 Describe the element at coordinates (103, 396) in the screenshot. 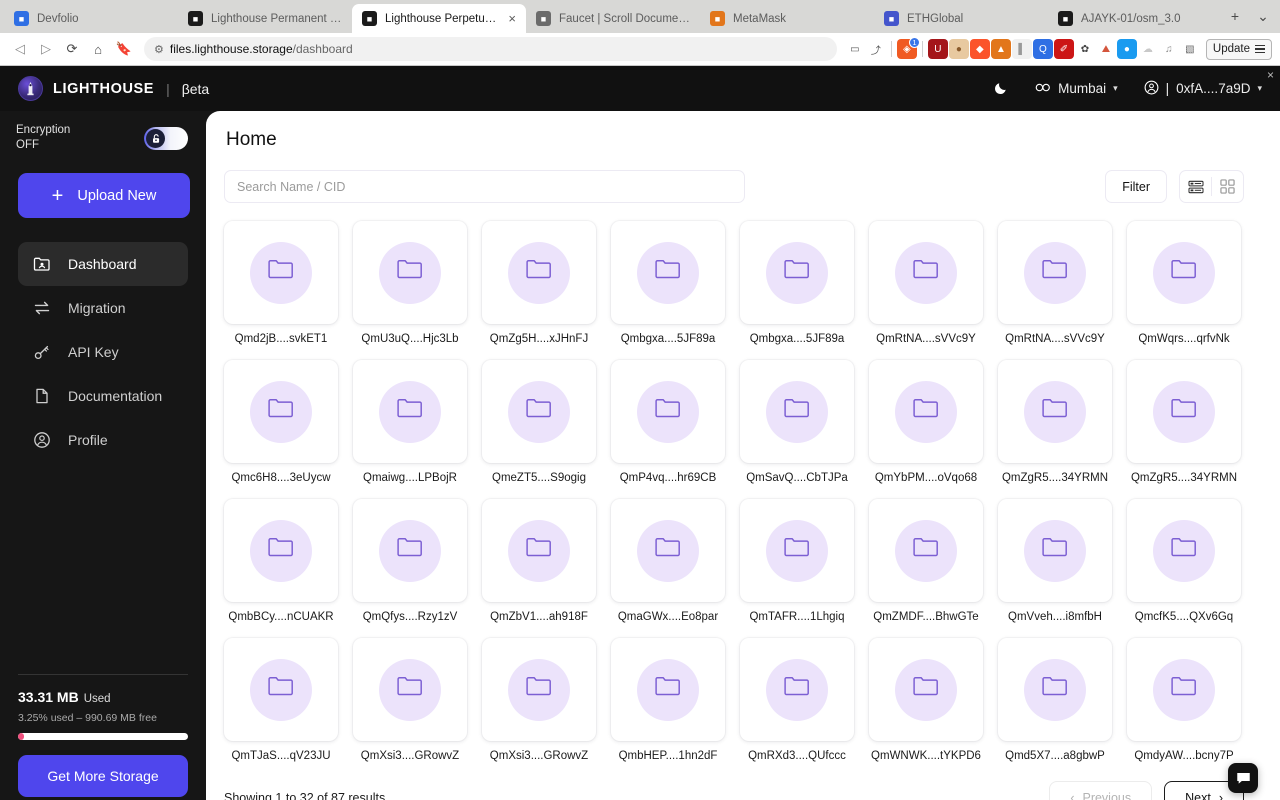

I see `sidebar-item-documentation: Documentation` at that location.